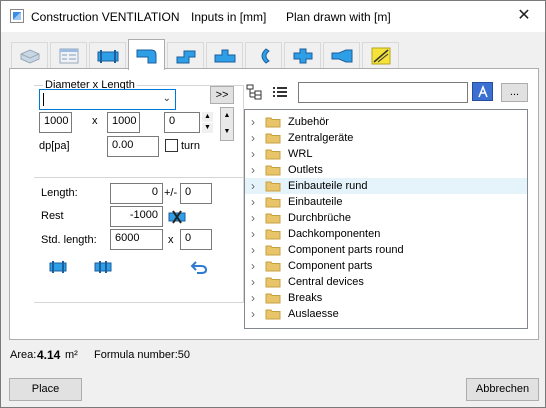  Describe the element at coordinates (136, 216) in the screenshot. I see `rest-field: -1000` at that location.